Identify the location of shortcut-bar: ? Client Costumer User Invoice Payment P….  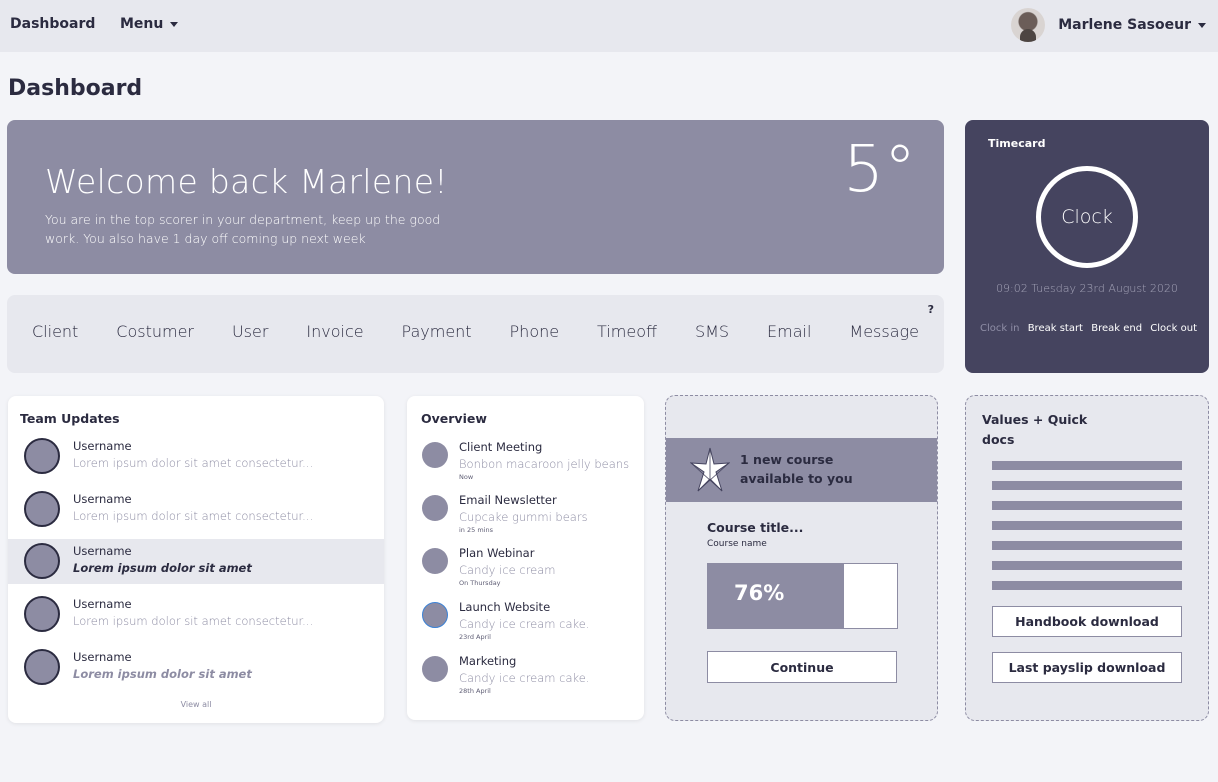
(475, 334).